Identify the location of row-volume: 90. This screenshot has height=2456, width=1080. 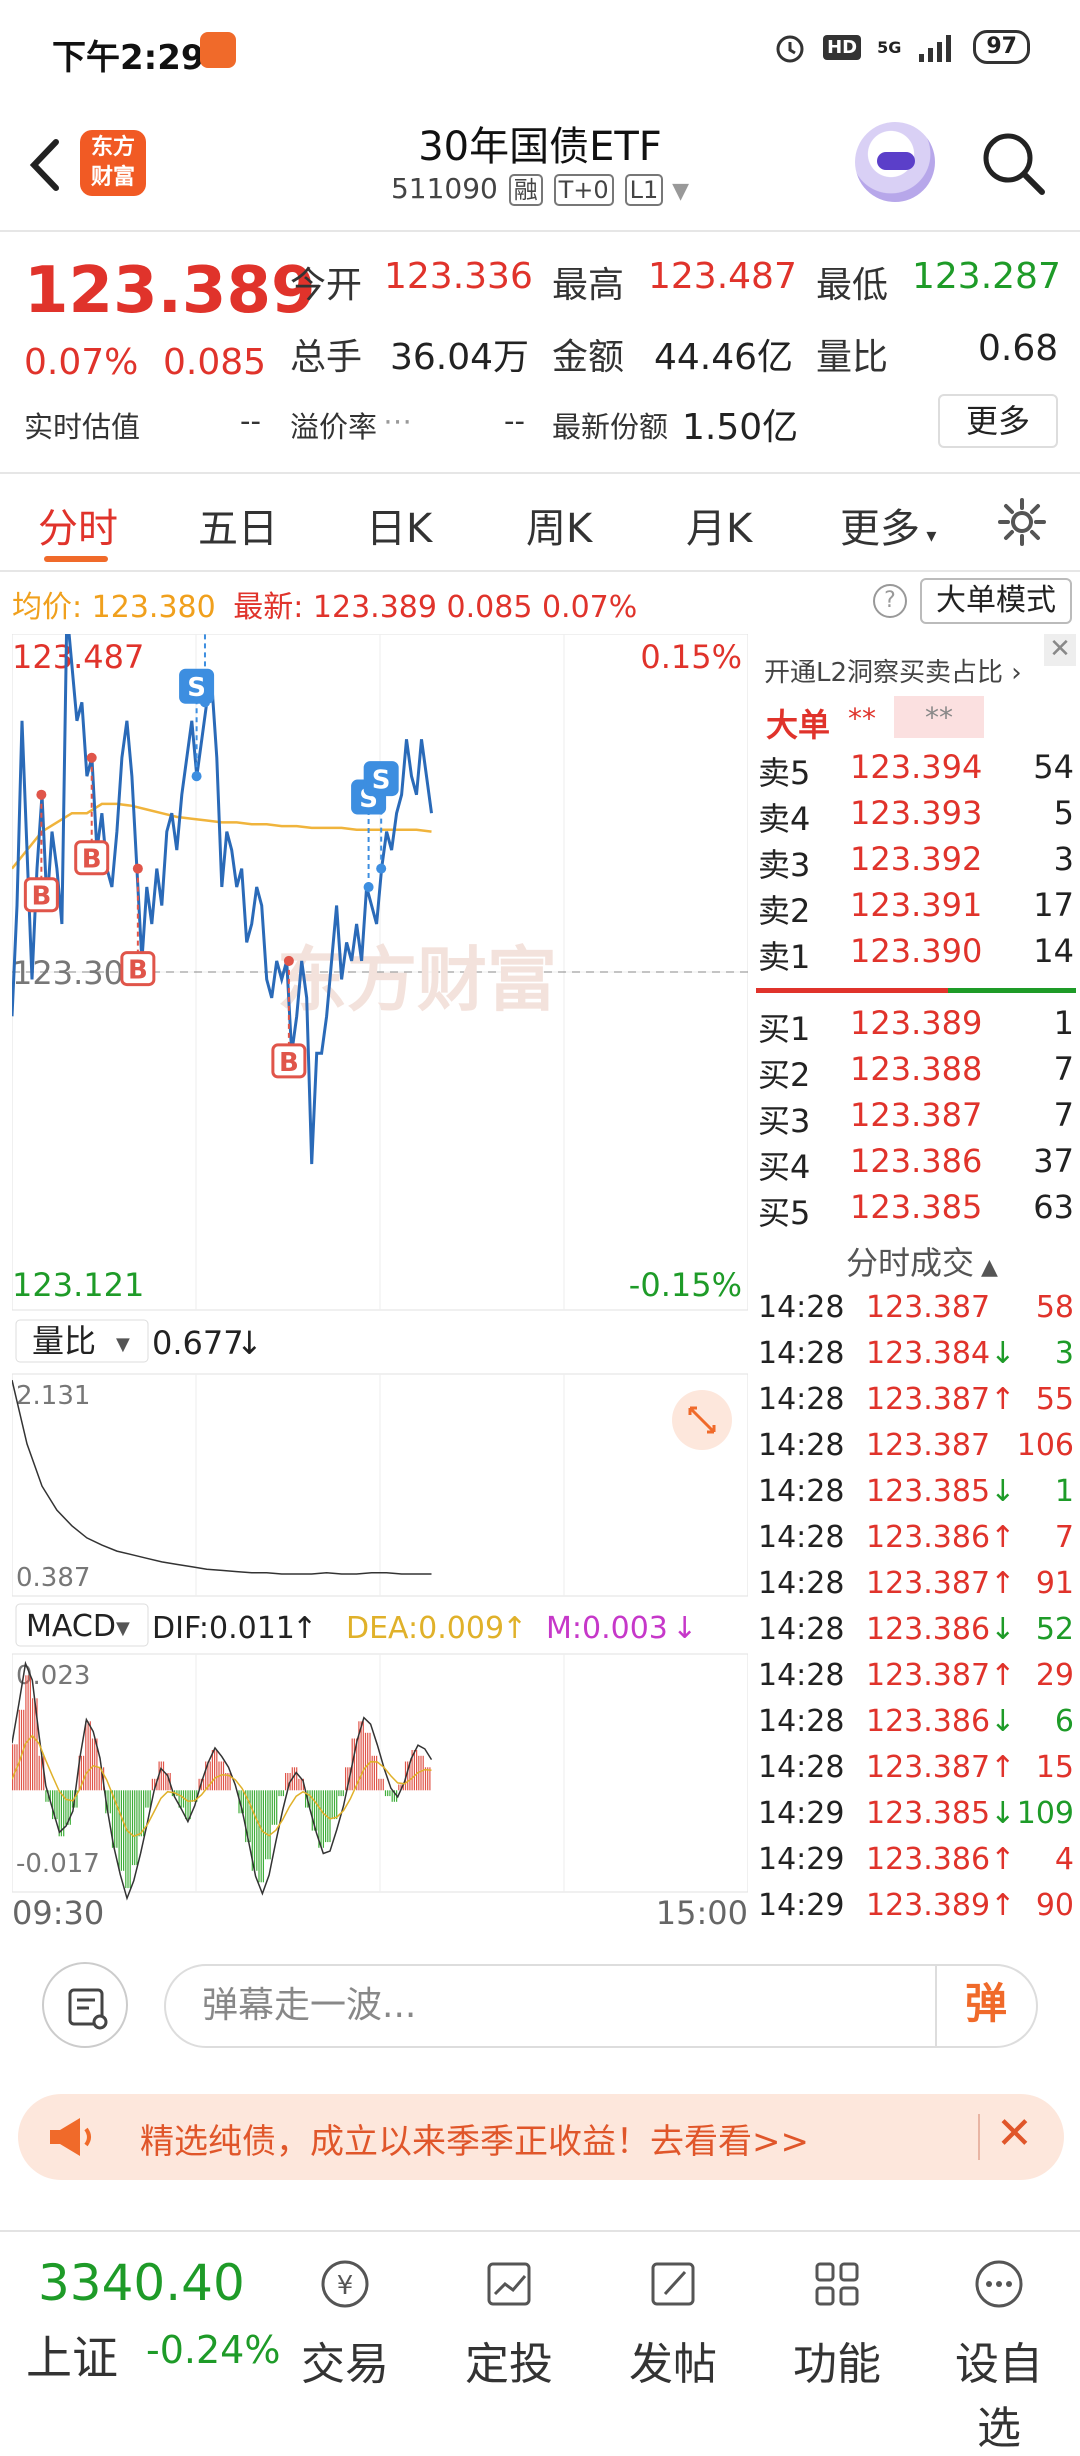
(1054, 1905).